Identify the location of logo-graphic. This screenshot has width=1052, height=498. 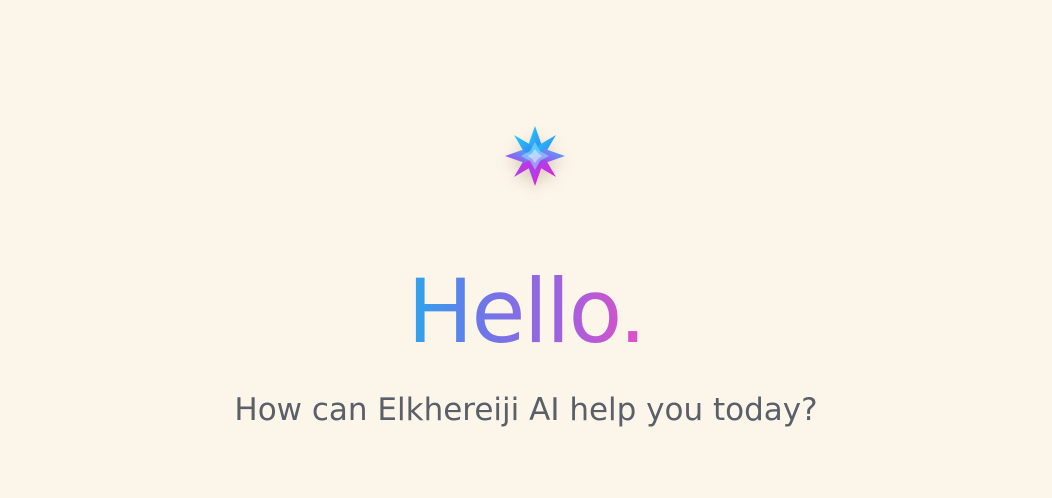
(535, 156).